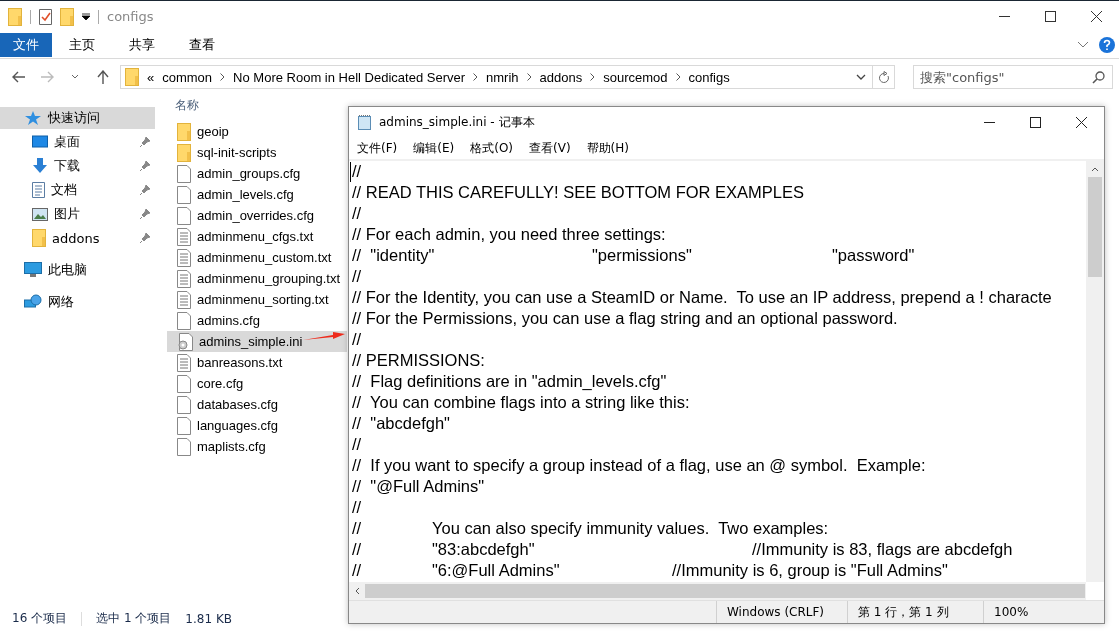 The width and height of the screenshot is (1119, 632). What do you see at coordinates (635, 77) in the screenshot?
I see `breadcrumb: sourcemod` at bounding box center [635, 77].